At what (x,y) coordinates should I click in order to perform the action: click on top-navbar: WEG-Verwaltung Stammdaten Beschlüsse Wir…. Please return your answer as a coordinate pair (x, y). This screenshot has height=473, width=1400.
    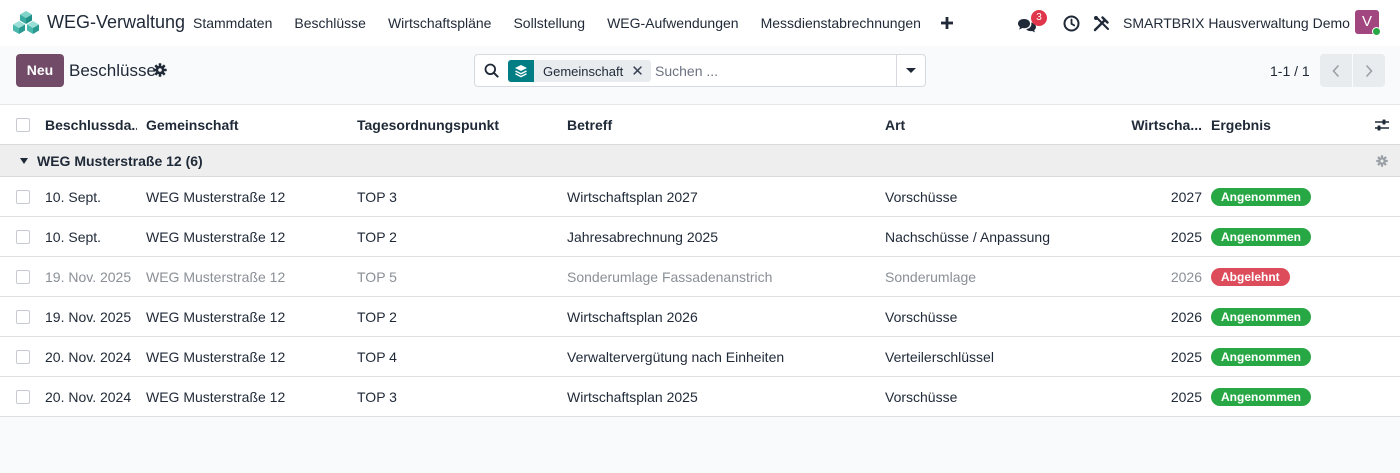
    Looking at the image, I should click on (700, 23).